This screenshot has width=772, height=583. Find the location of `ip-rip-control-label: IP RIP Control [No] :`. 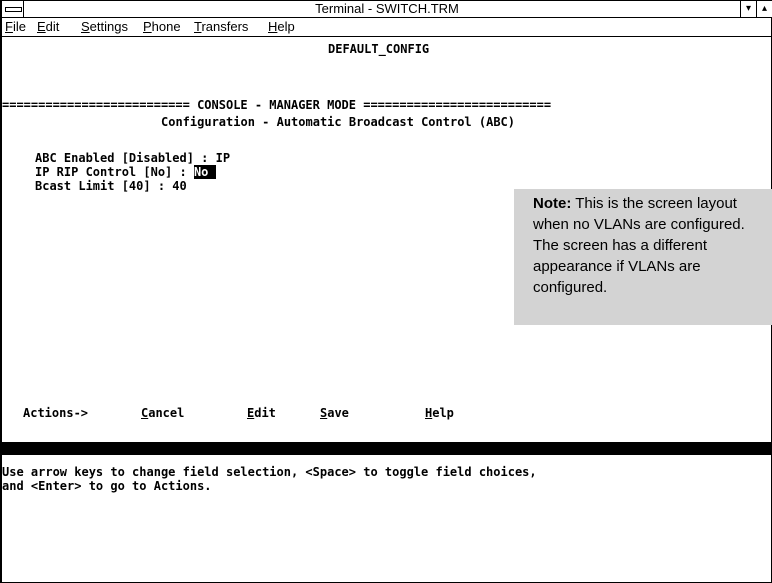

ip-rip-control-label: IP RIP Control [No] : is located at coordinates (114, 172).